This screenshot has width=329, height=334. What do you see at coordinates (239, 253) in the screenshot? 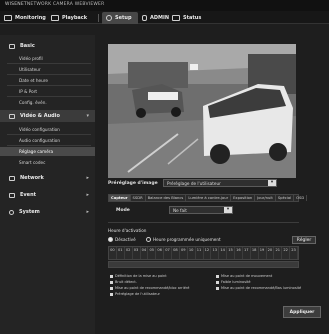
I see `hour-cell: 16` at bounding box center [239, 253].